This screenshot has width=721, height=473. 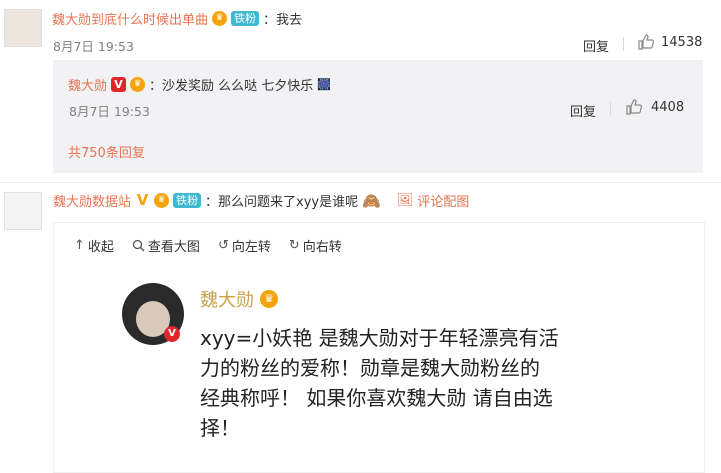 What do you see at coordinates (315, 245) in the screenshot?
I see `rotate-right-button: ↻ 向右转` at bounding box center [315, 245].